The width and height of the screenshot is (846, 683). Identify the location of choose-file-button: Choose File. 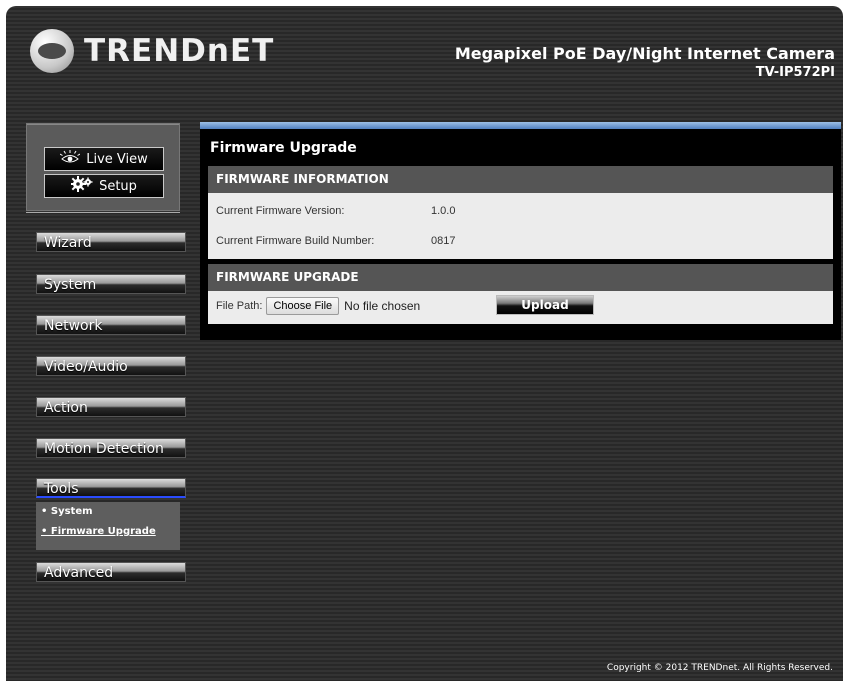
(303, 306).